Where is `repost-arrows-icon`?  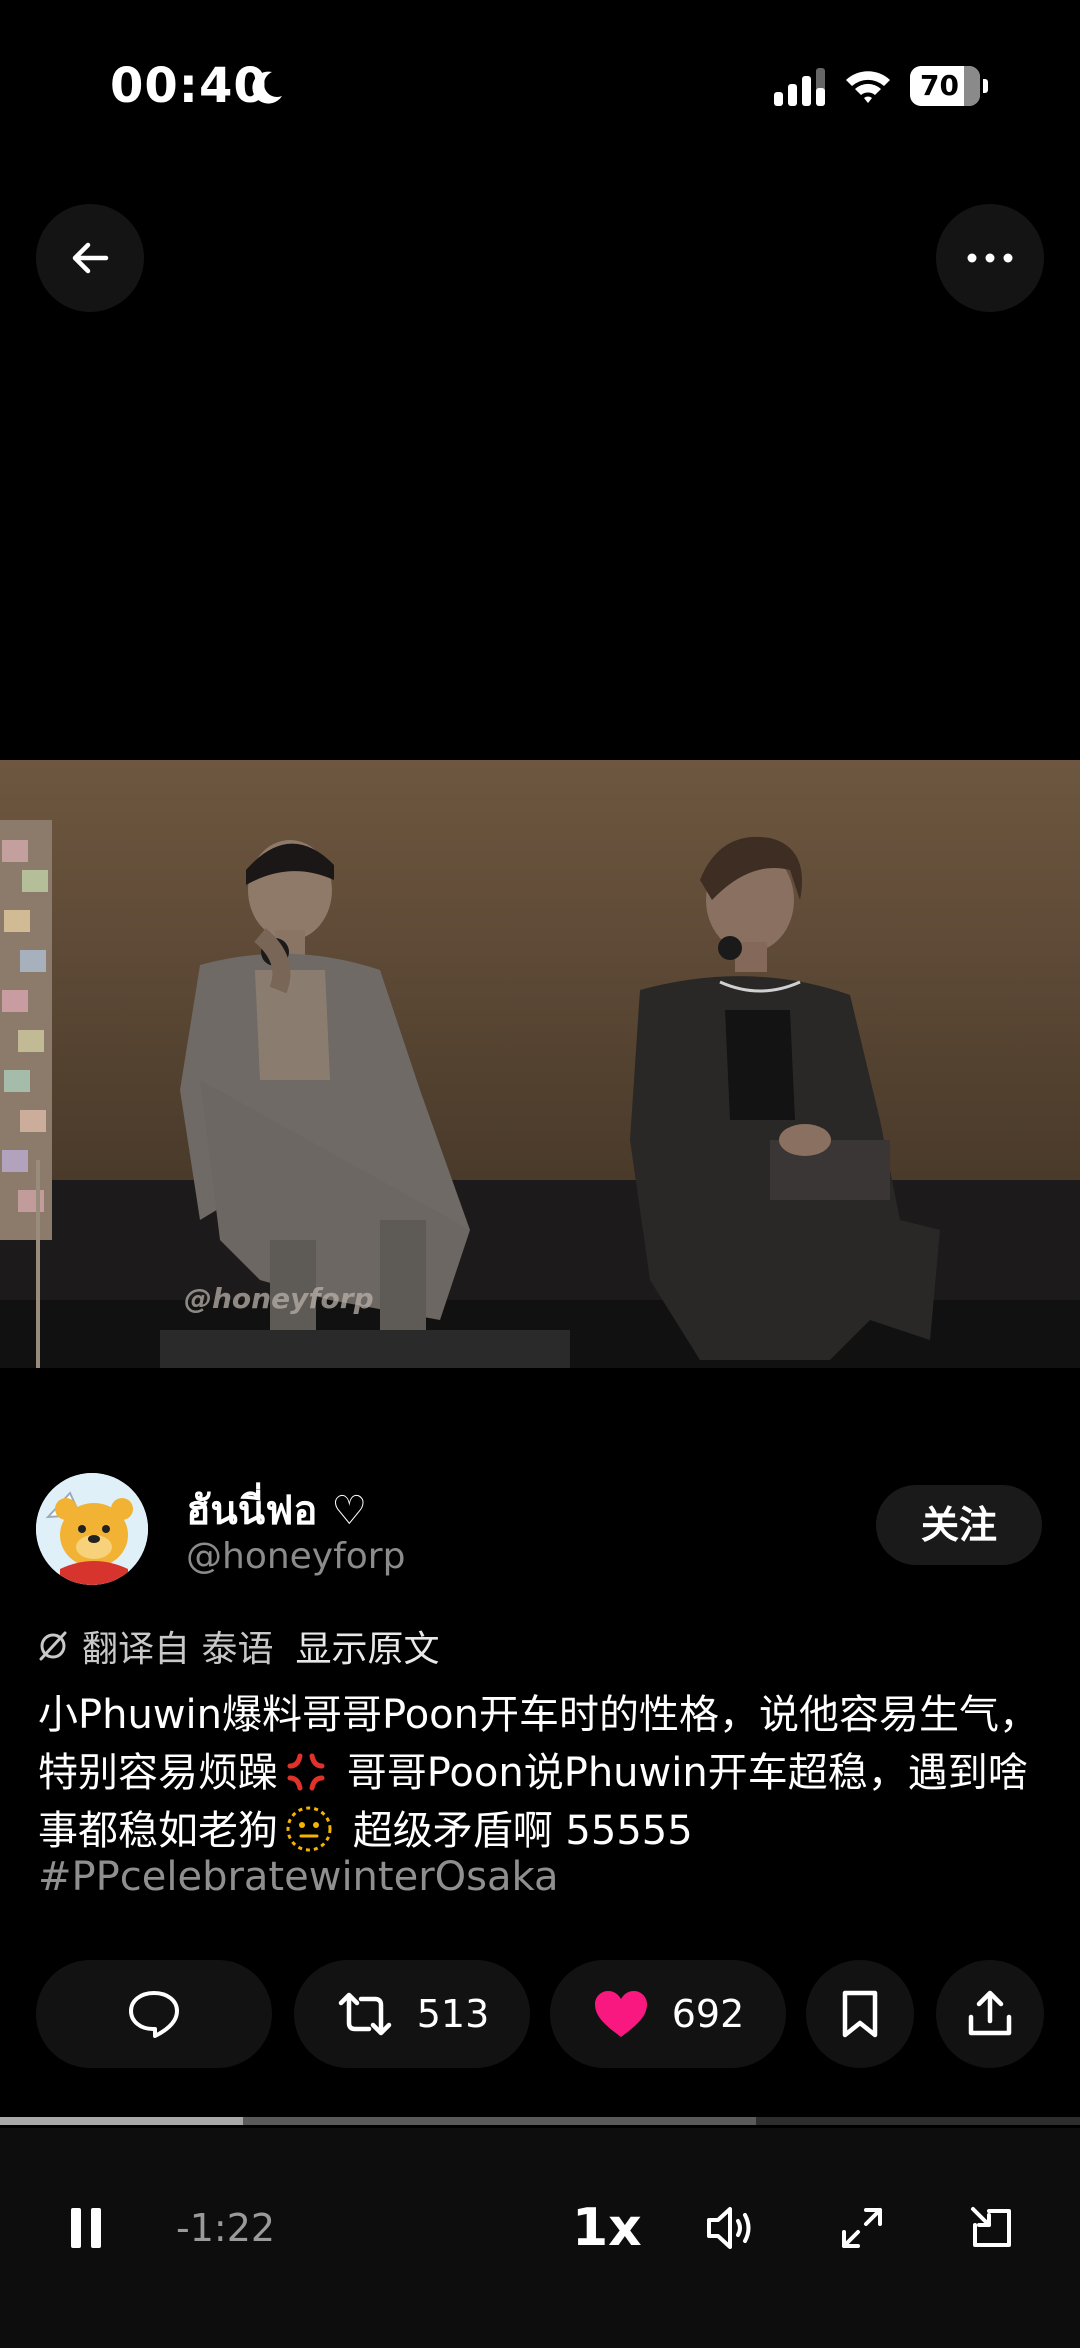
repost-arrows-icon is located at coordinates (364, 2014).